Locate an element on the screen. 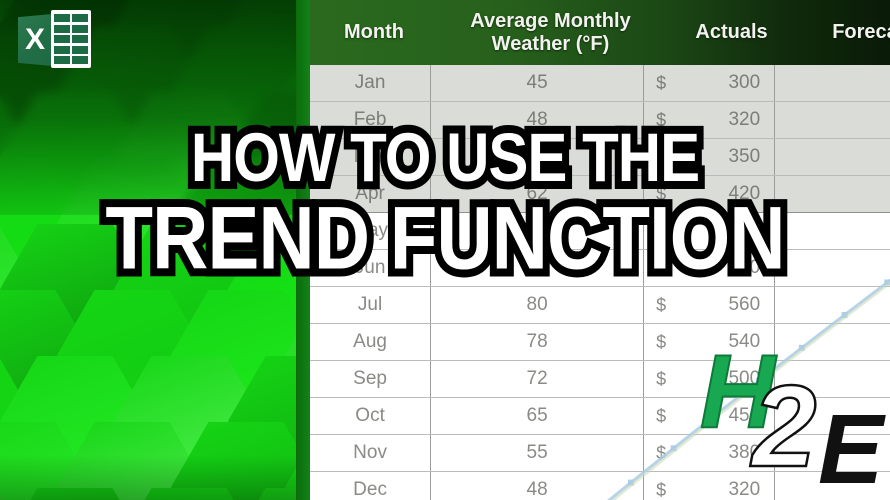 This screenshot has width=890, height=500. cell-month: Jan is located at coordinates (371, 83).